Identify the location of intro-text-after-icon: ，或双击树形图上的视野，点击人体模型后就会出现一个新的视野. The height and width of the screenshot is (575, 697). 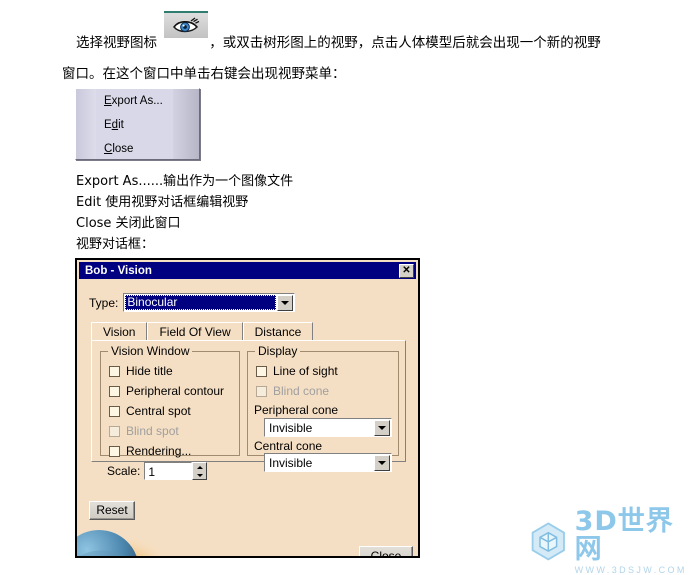
(405, 43).